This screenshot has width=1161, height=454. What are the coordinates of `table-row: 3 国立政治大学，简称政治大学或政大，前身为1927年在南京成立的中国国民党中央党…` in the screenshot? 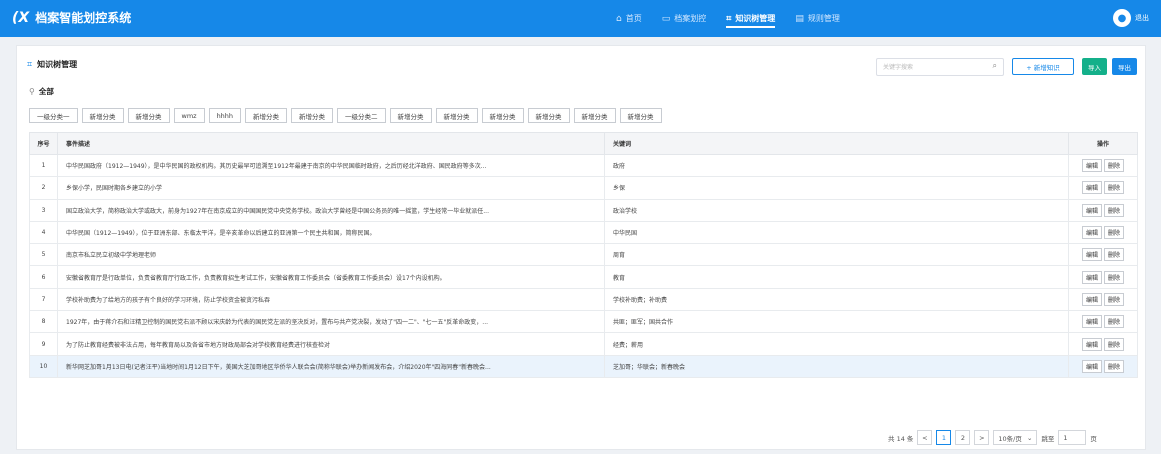 It's located at (583, 210).